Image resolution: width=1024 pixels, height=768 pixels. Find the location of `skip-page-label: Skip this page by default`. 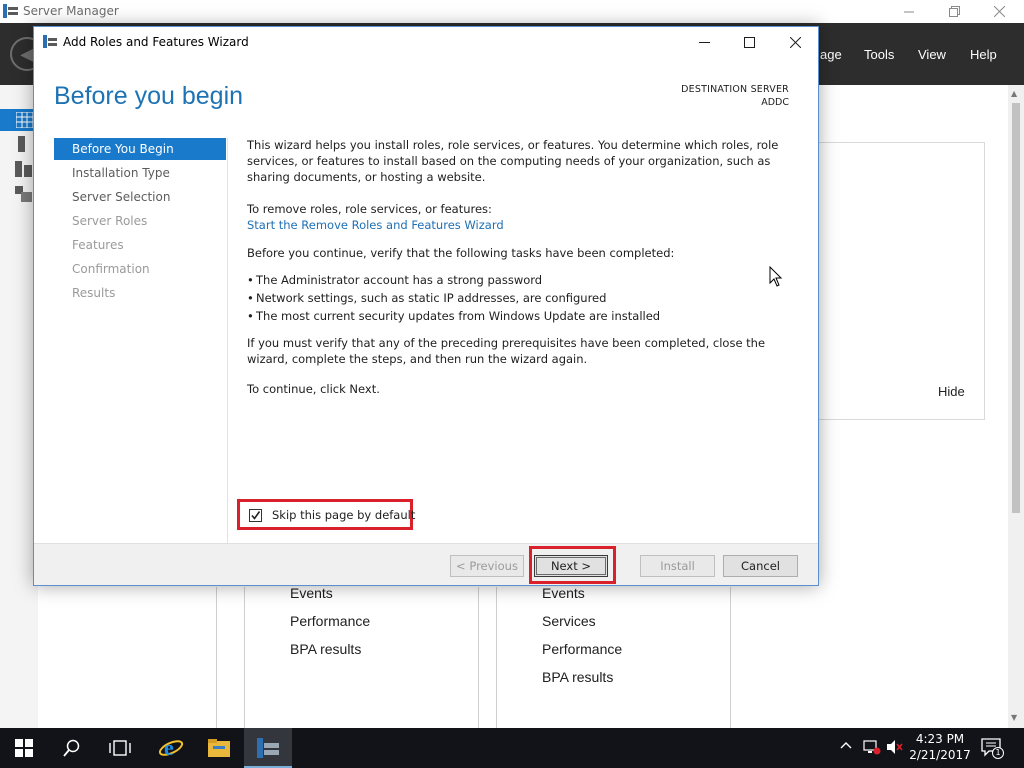

skip-page-label: Skip this page by default is located at coordinates (343, 515).